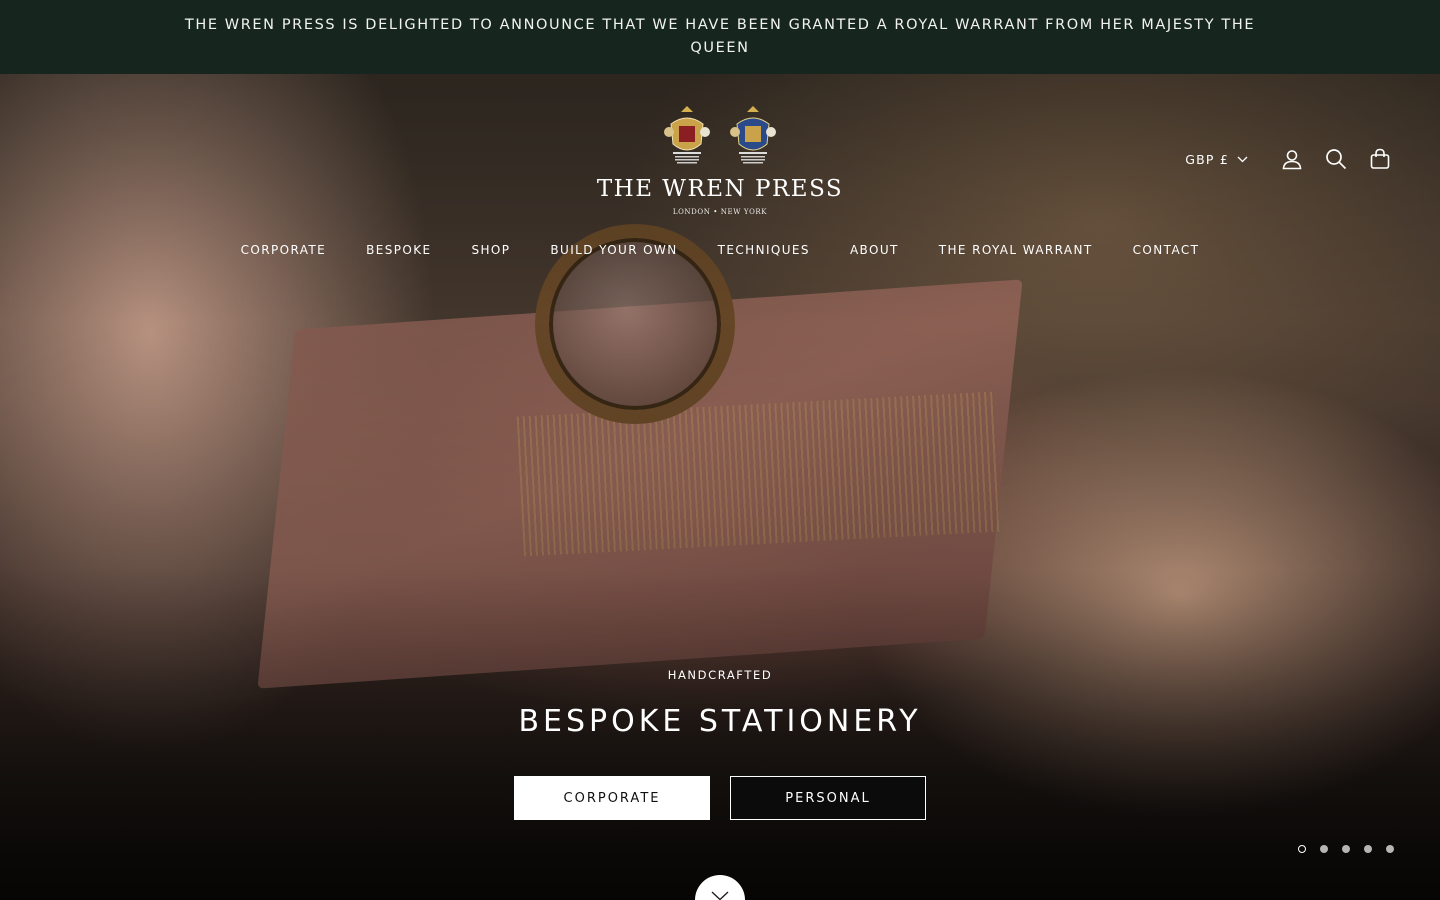 This screenshot has width=1440, height=900. I want to click on search-icon, so click(1336, 159).